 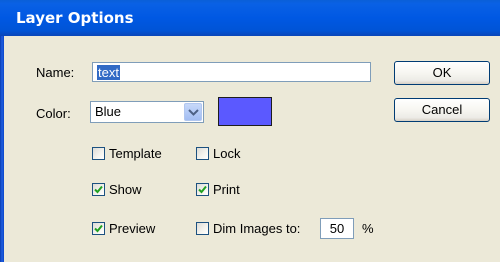 What do you see at coordinates (442, 110) in the screenshot?
I see `cancel-button: Cancel` at bounding box center [442, 110].